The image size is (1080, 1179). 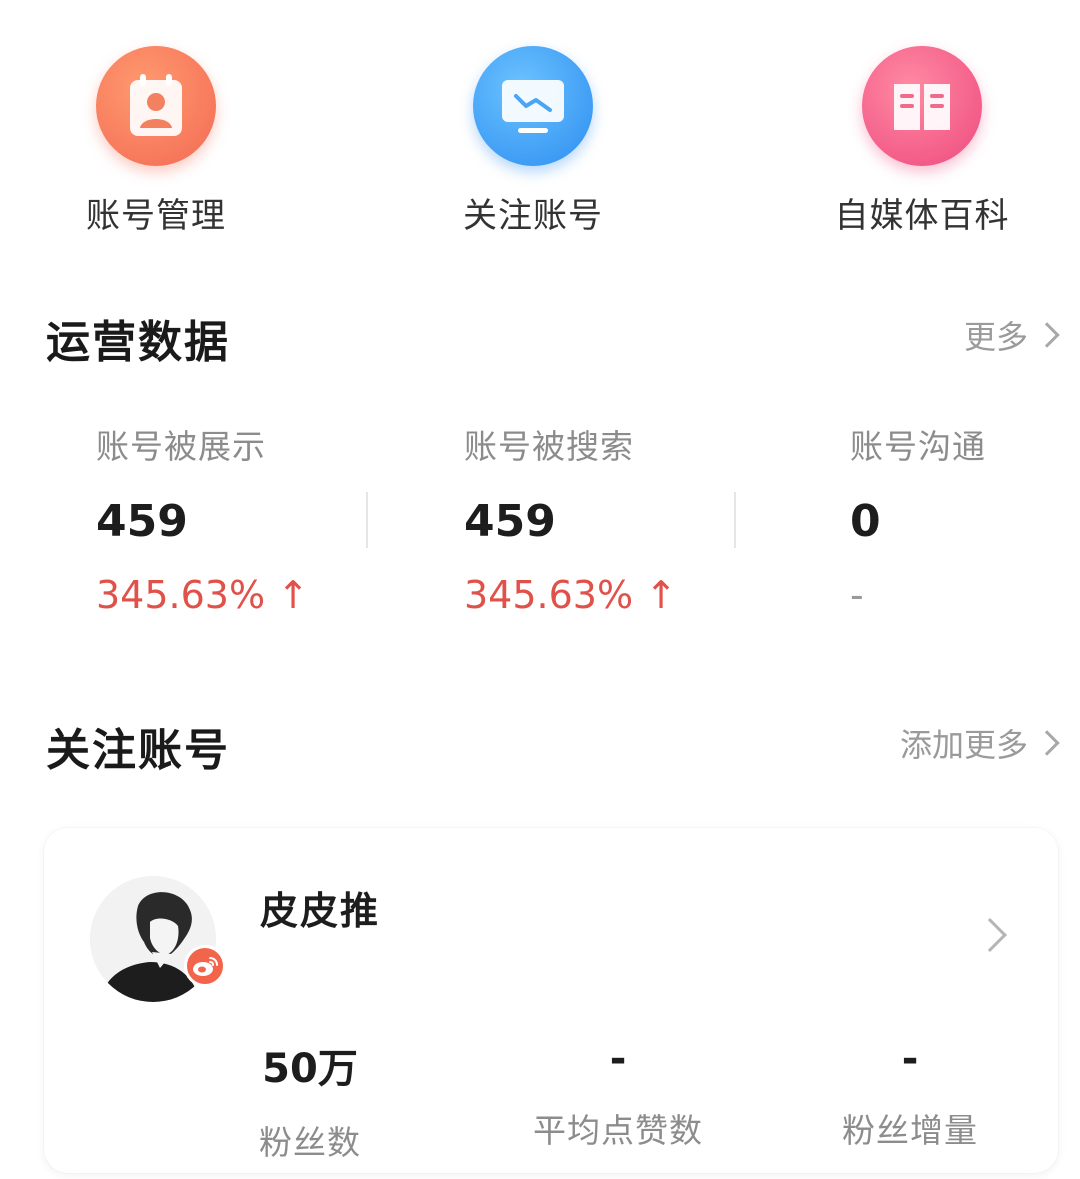 What do you see at coordinates (922, 106) in the screenshot?
I see `open-book-icon` at bounding box center [922, 106].